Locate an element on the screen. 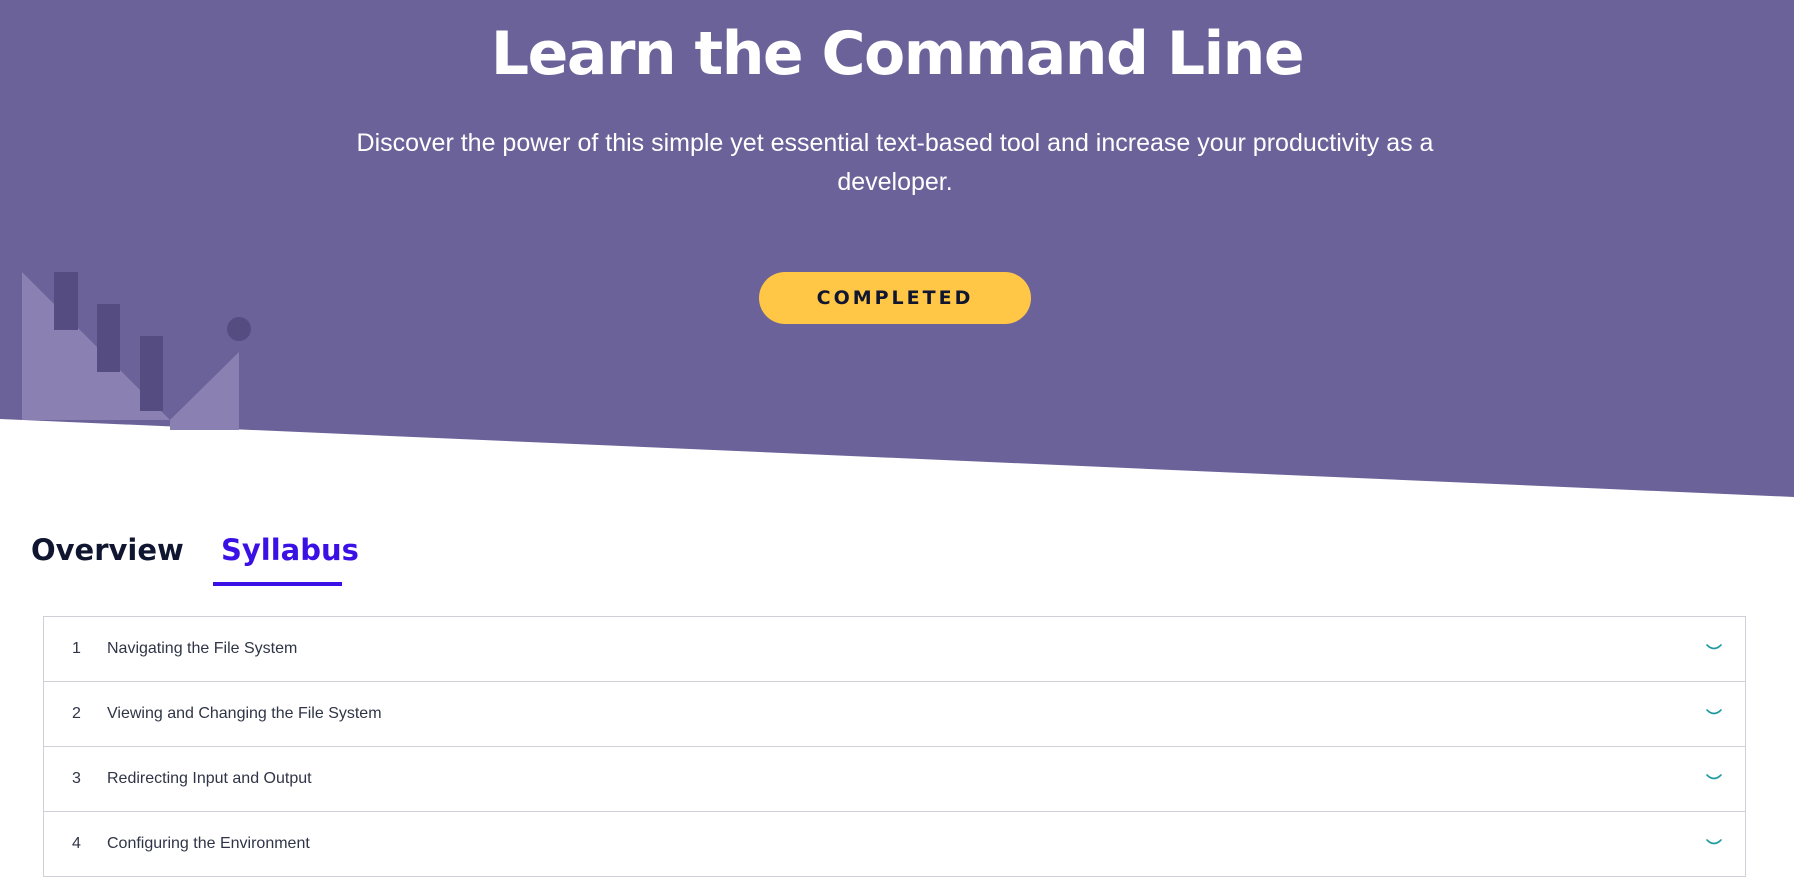  tab-overview: Overview is located at coordinates (107, 557).